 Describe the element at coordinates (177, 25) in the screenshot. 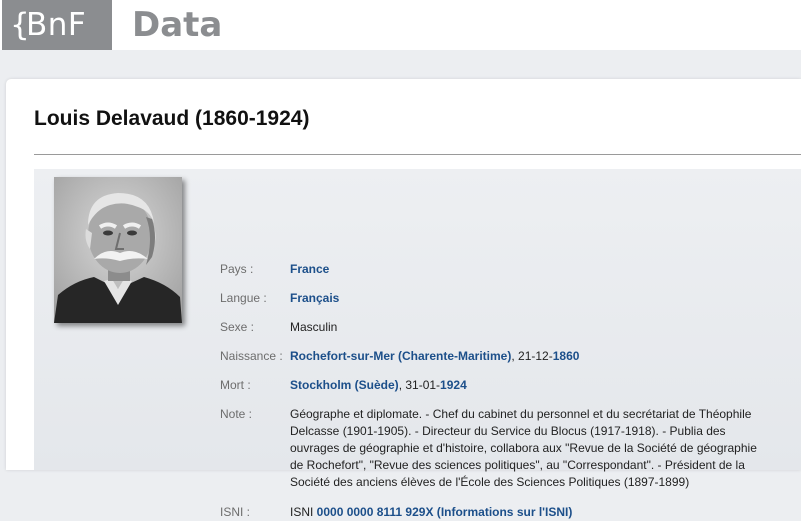

I see `section-title: Data` at that location.